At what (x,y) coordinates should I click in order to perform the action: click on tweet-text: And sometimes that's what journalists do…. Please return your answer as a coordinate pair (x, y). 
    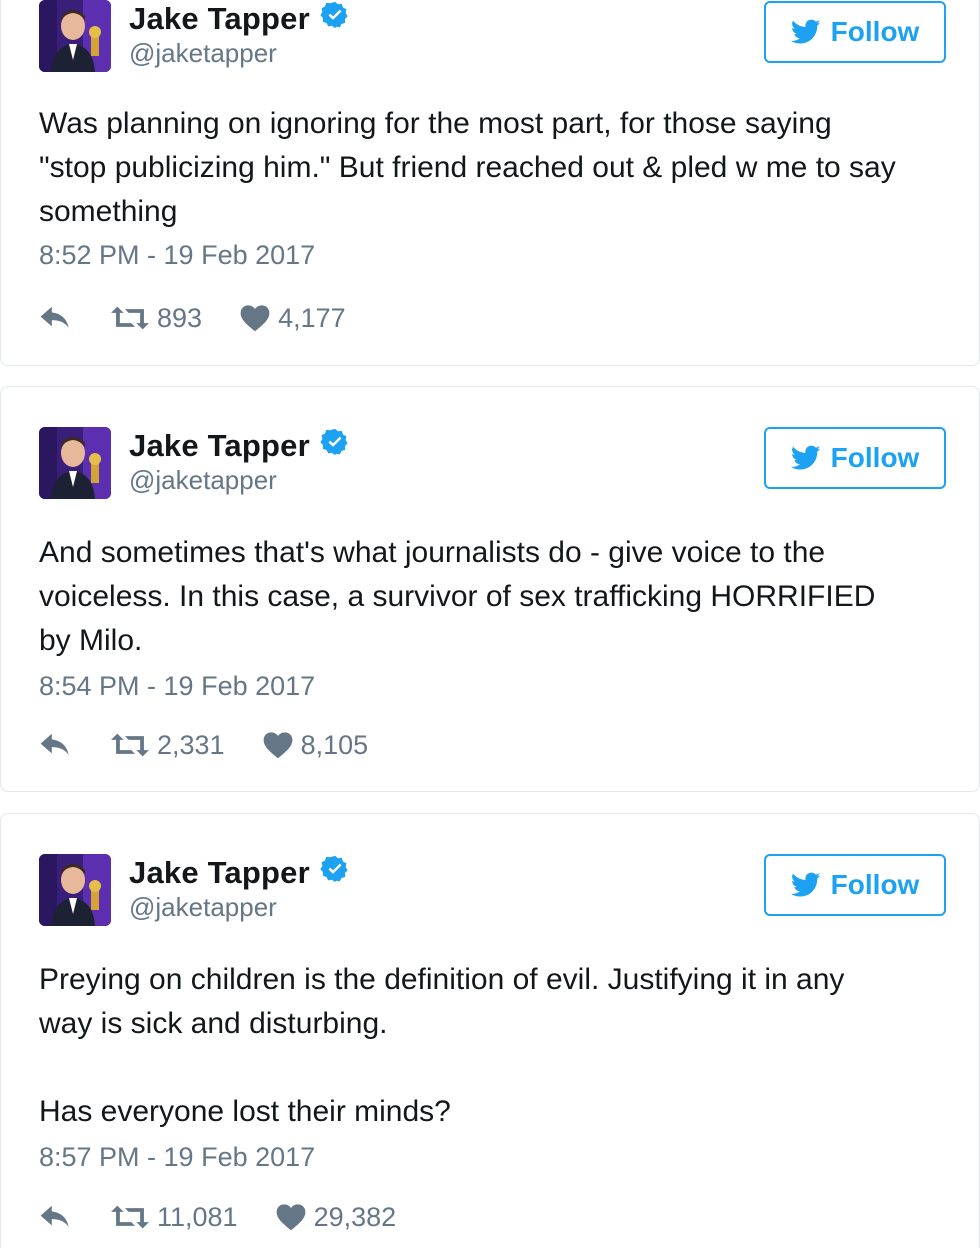
    Looking at the image, I should click on (457, 596).